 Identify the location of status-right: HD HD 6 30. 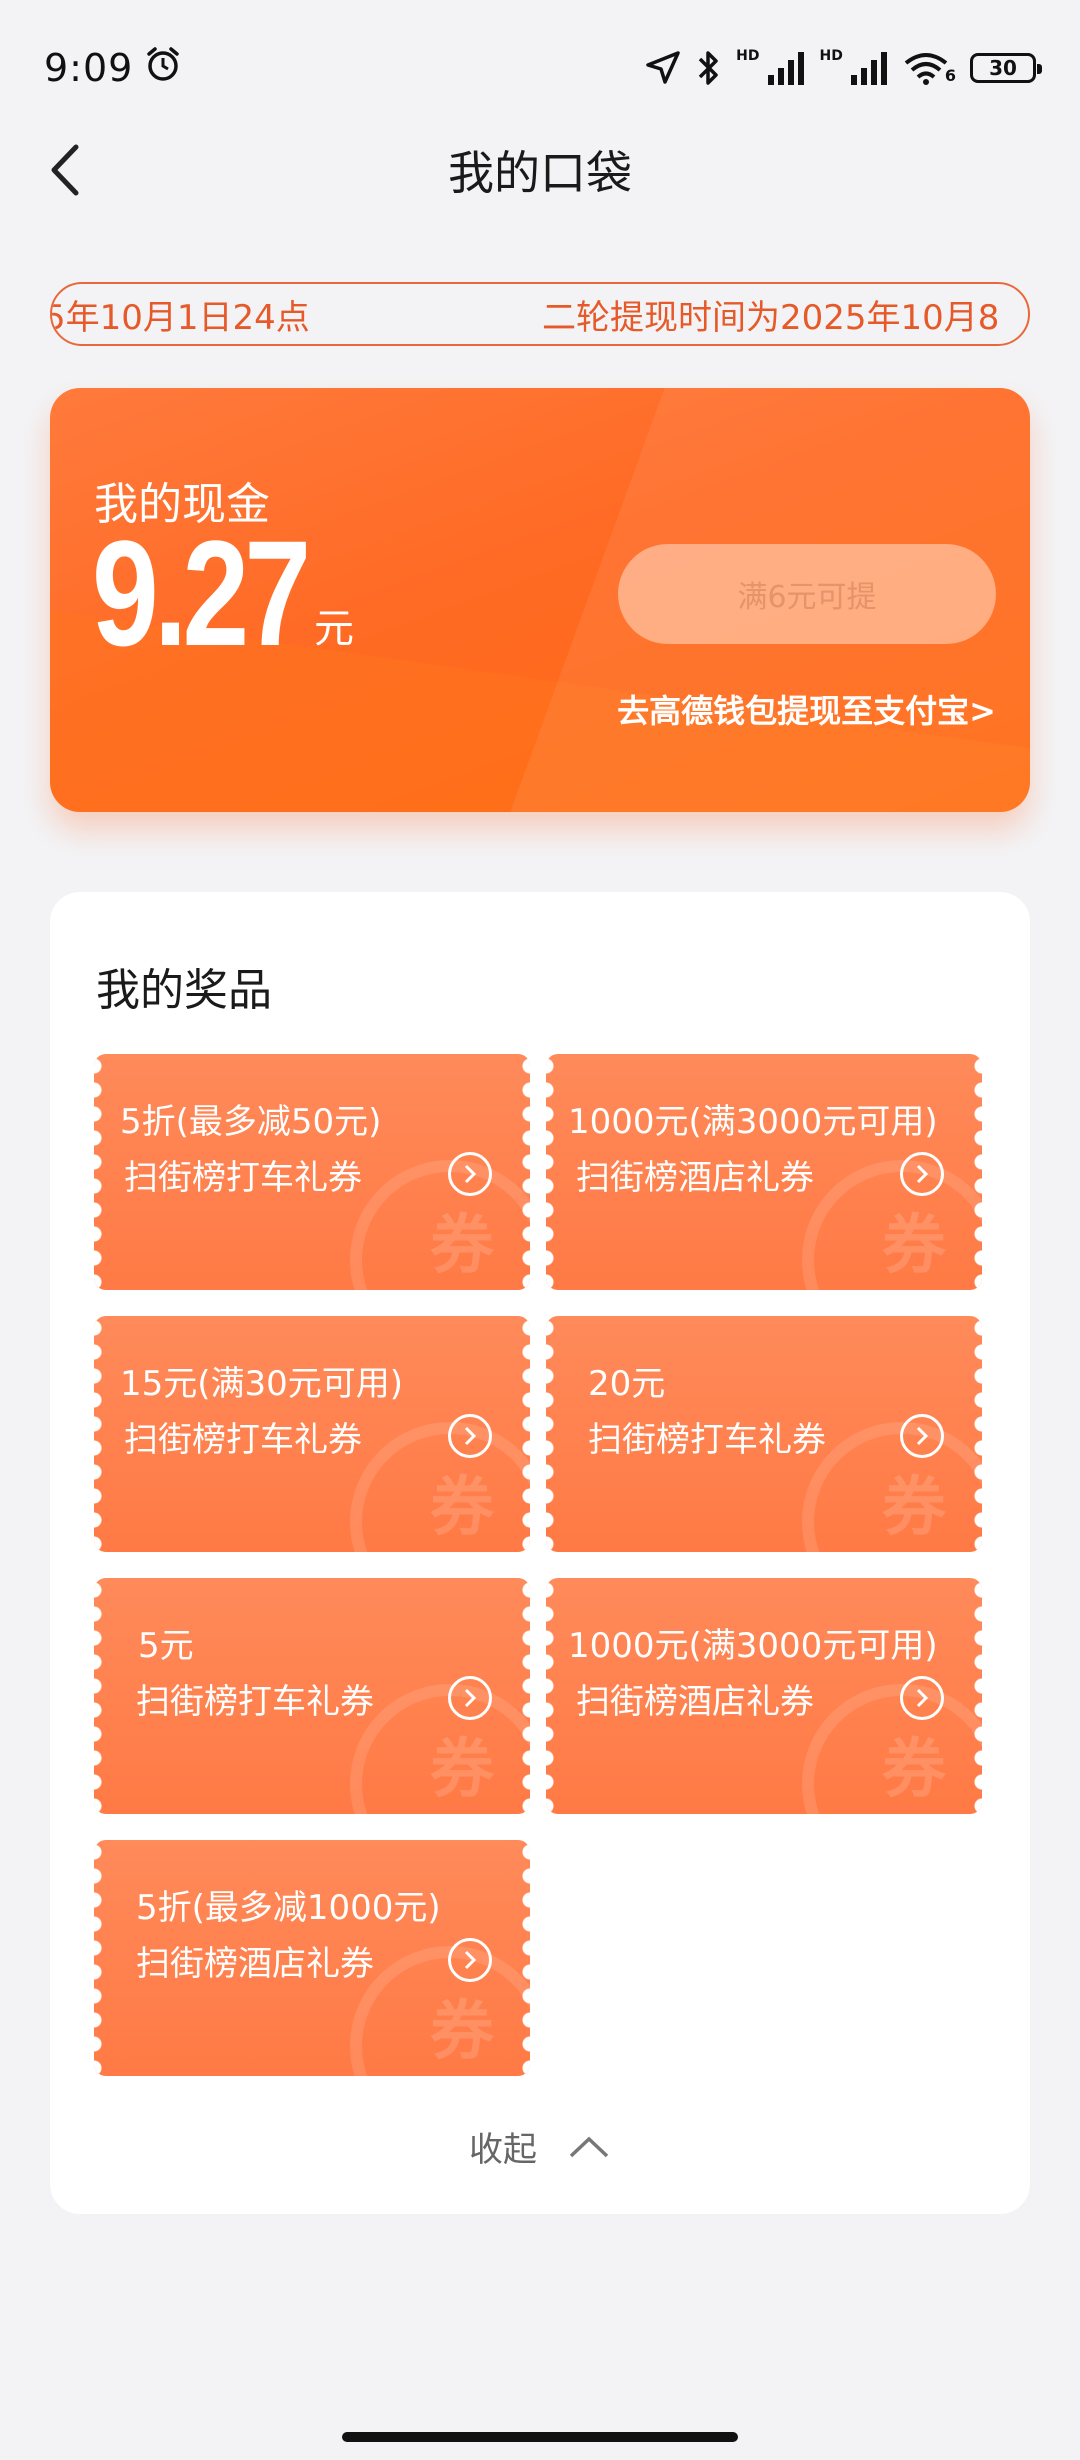
(843, 68).